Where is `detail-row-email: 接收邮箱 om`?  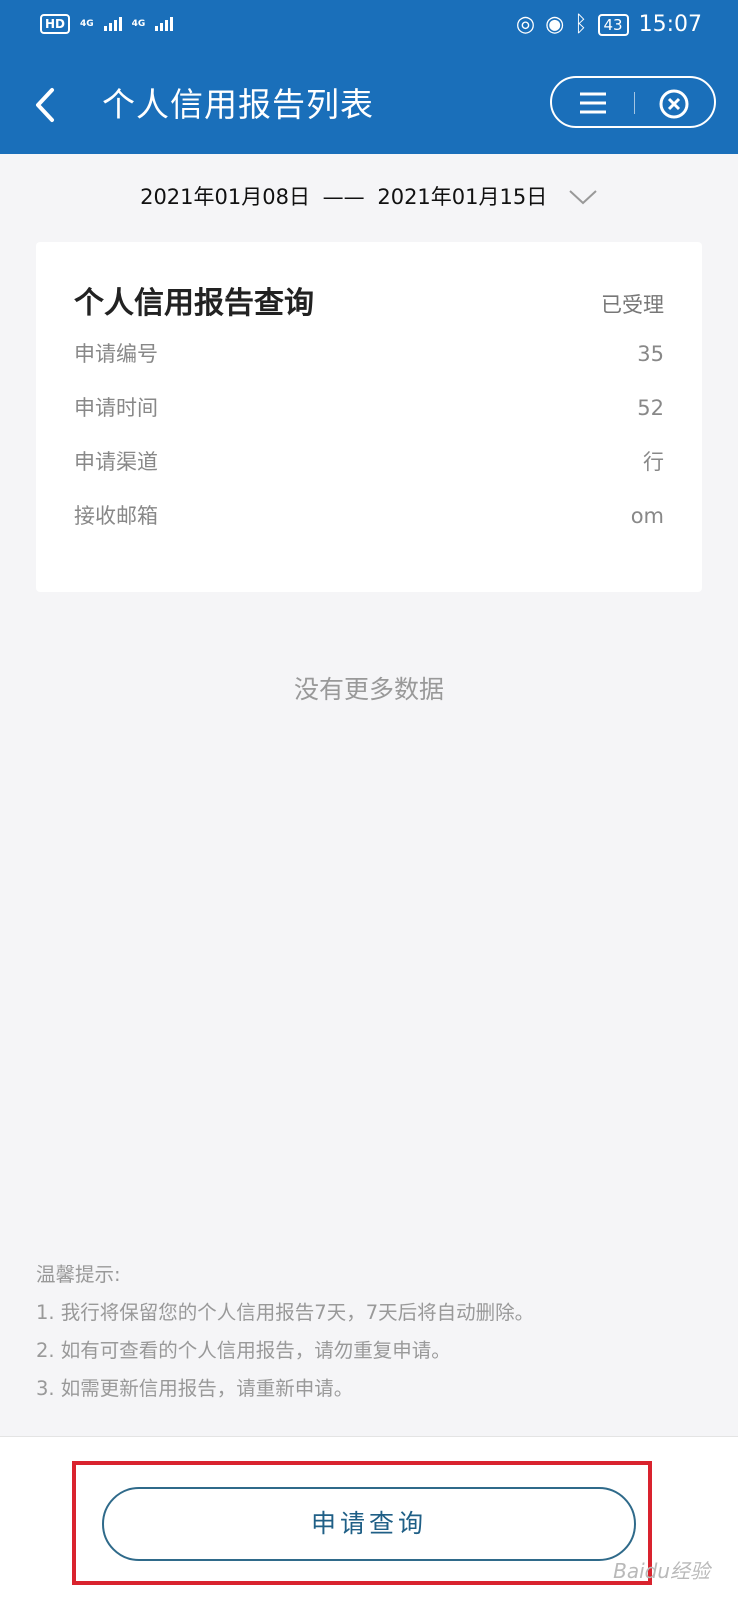 detail-row-email: 接收邮箱 om is located at coordinates (369, 516).